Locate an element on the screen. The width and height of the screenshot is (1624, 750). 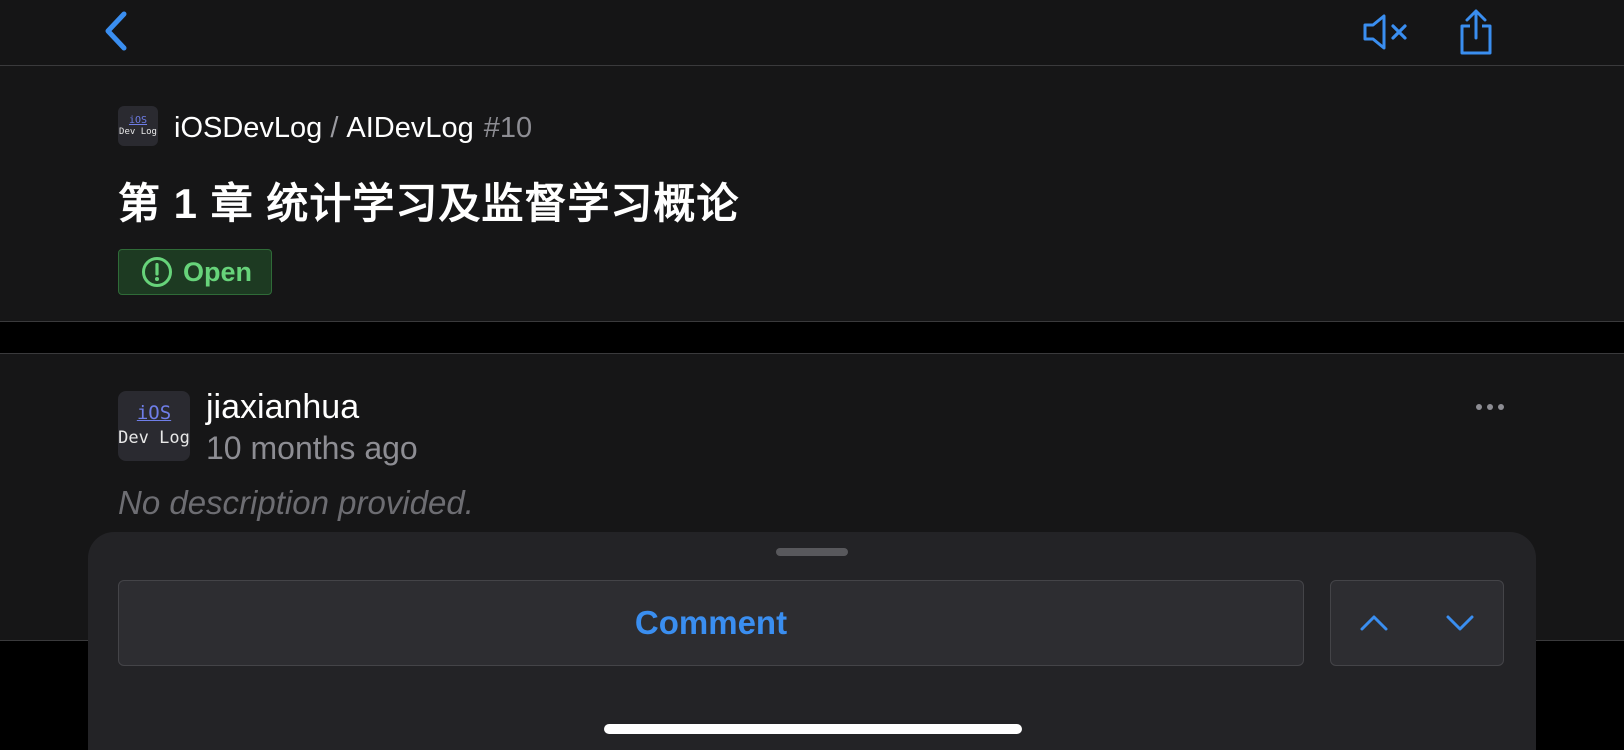
navigation-bar is located at coordinates (812, 33).